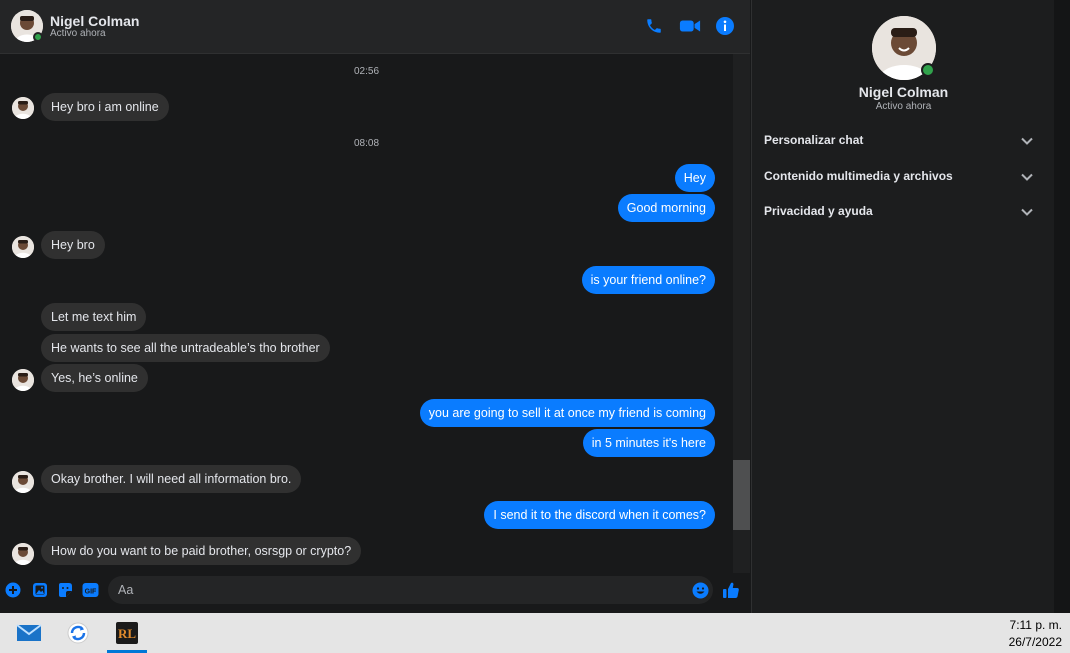 The height and width of the screenshot is (653, 1070). I want to click on gif-label: GIF, so click(90, 592).